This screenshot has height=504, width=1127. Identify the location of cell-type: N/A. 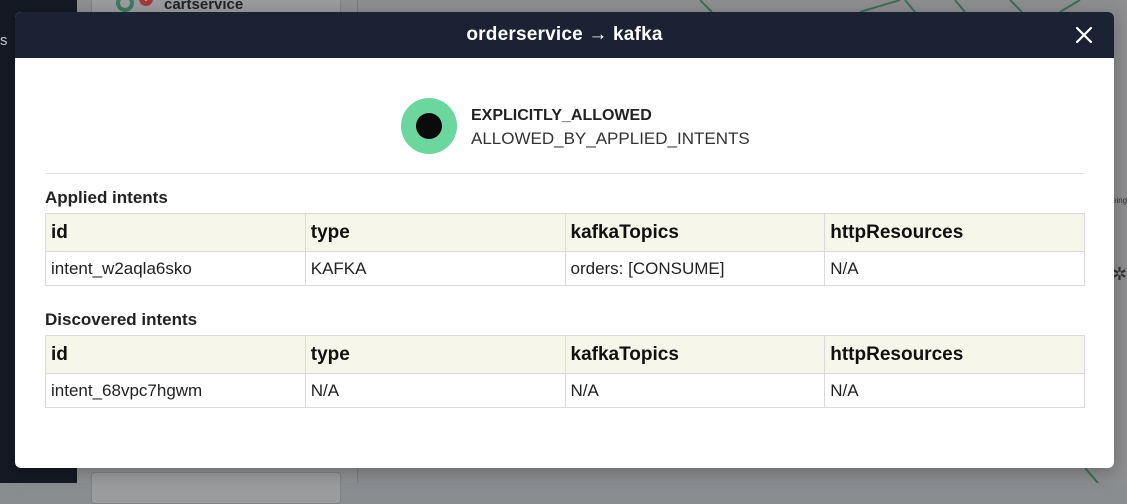
(435, 390).